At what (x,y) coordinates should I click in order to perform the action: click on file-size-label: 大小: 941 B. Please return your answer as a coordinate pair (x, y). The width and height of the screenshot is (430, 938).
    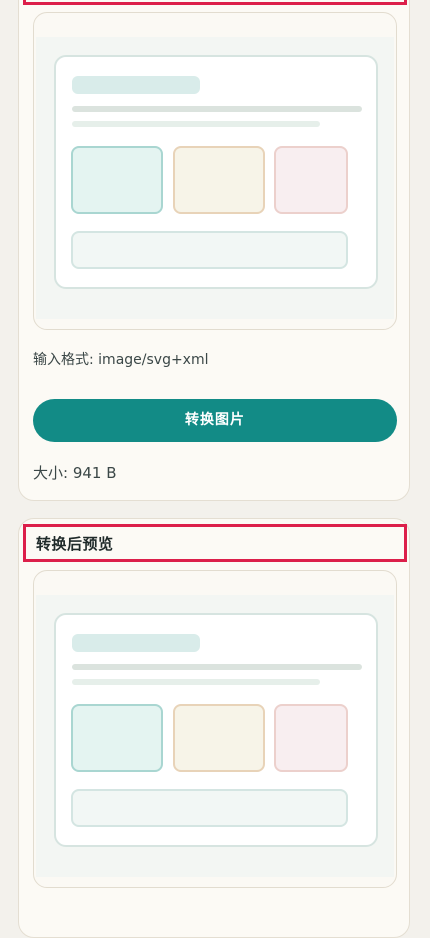
    Looking at the image, I should click on (75, 473).